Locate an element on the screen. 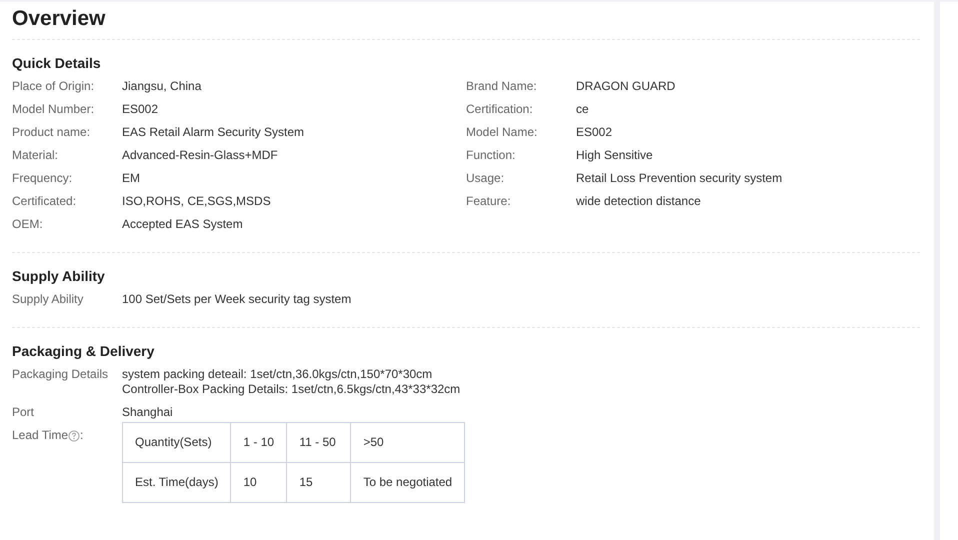  table-cell: 1 - 10 is located at coordinates (258, 442).